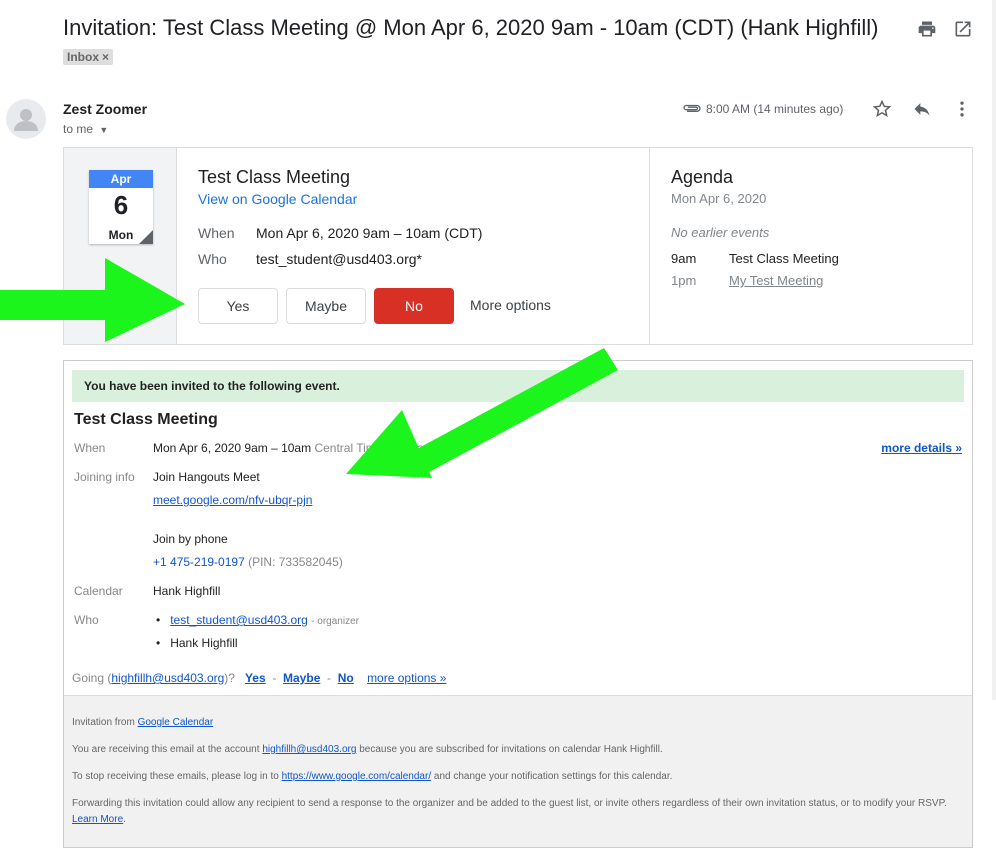  What do you see at coordinates (510, 305) in the screenshot?
I see `more-options-link: More options` at bounding box center [510, 305].